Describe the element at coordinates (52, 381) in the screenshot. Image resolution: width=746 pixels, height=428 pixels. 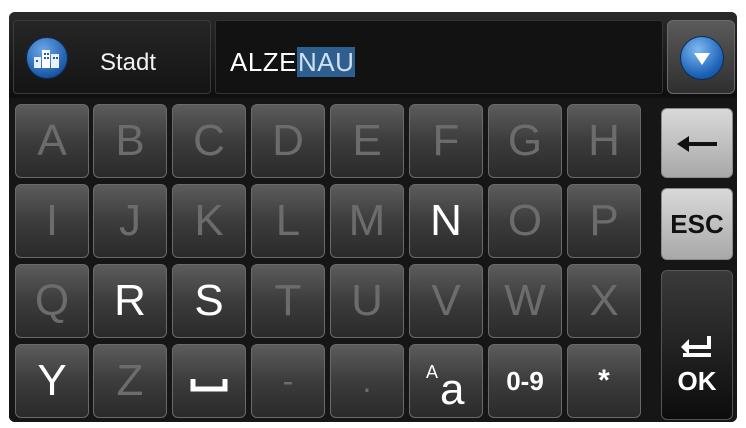
I see `key-y: Y` at that location.